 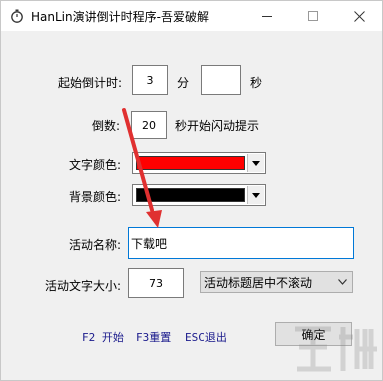 What do you see at coordinates (258, 282) in the screenshot?
I see `scroll-mode-value: 活动标题居中不滚动` at bounding box center [258, 282].